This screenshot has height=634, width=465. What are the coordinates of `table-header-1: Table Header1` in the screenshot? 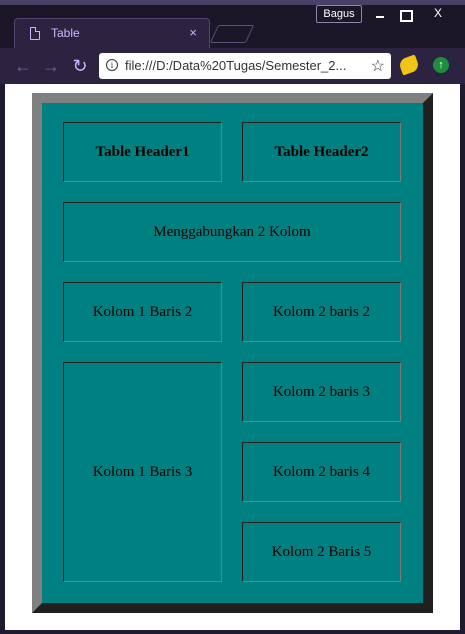 It's located at (142, 152).